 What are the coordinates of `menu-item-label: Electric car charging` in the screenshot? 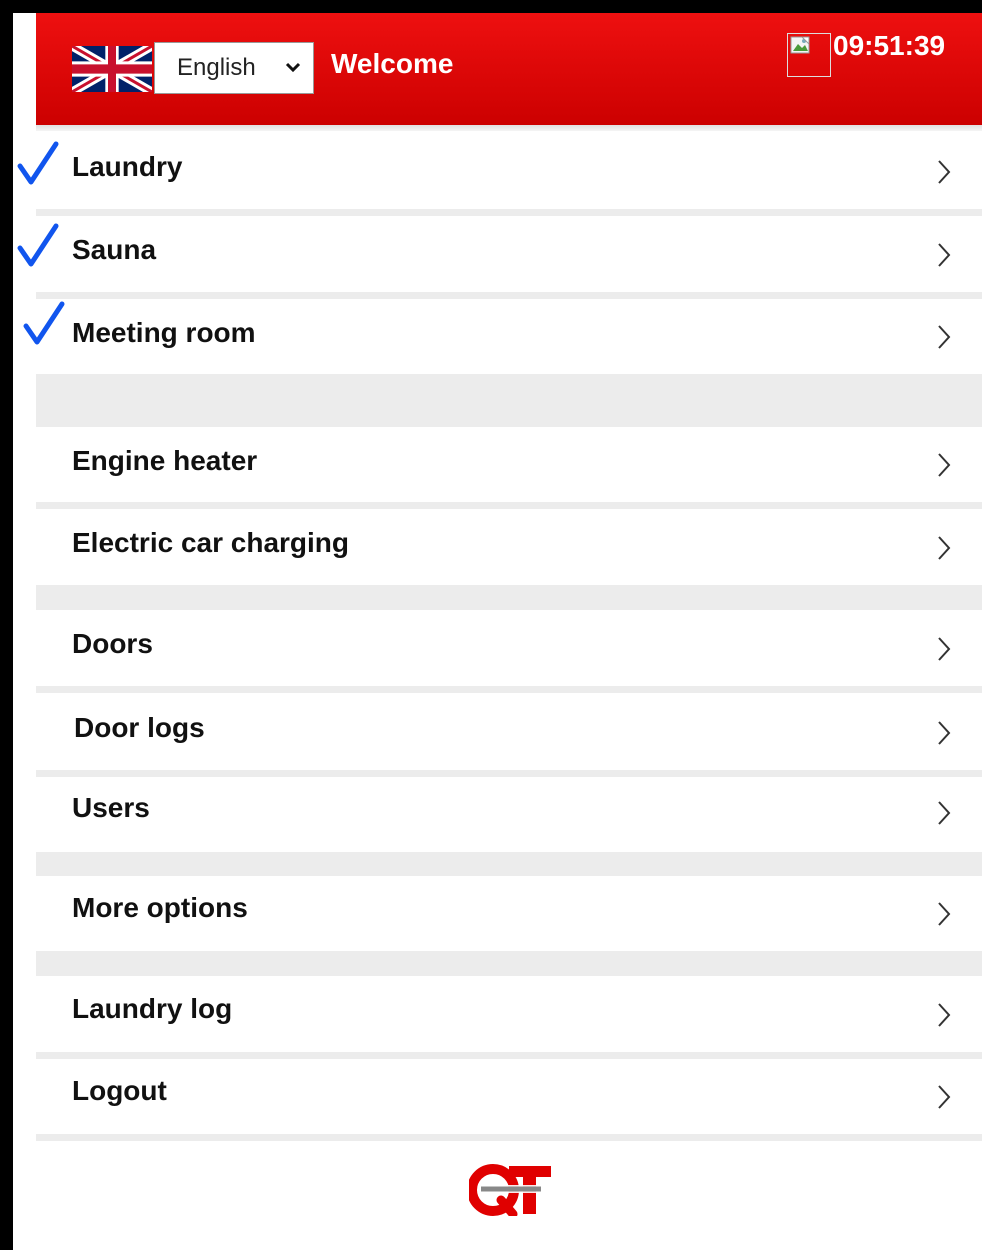 It's located at (211, 542).